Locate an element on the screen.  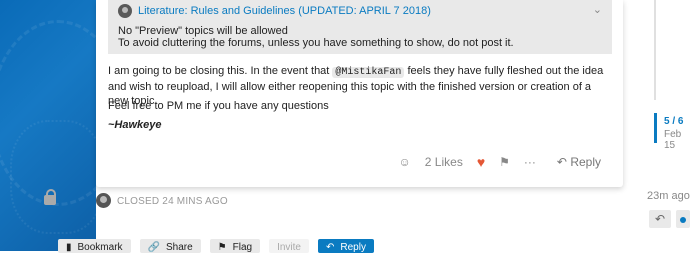
post-actions: ☺ 2 Likes ♥ ⚑ ··· ↶ Reply is located at coordinates (496, 162).